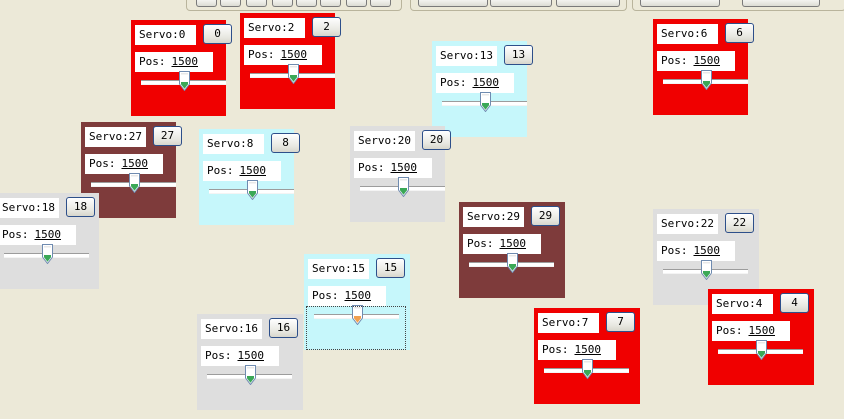  Describe the element at coordinates (274, 28) in the screenshot. I see `servo-name-label: Servo:2` at that location.